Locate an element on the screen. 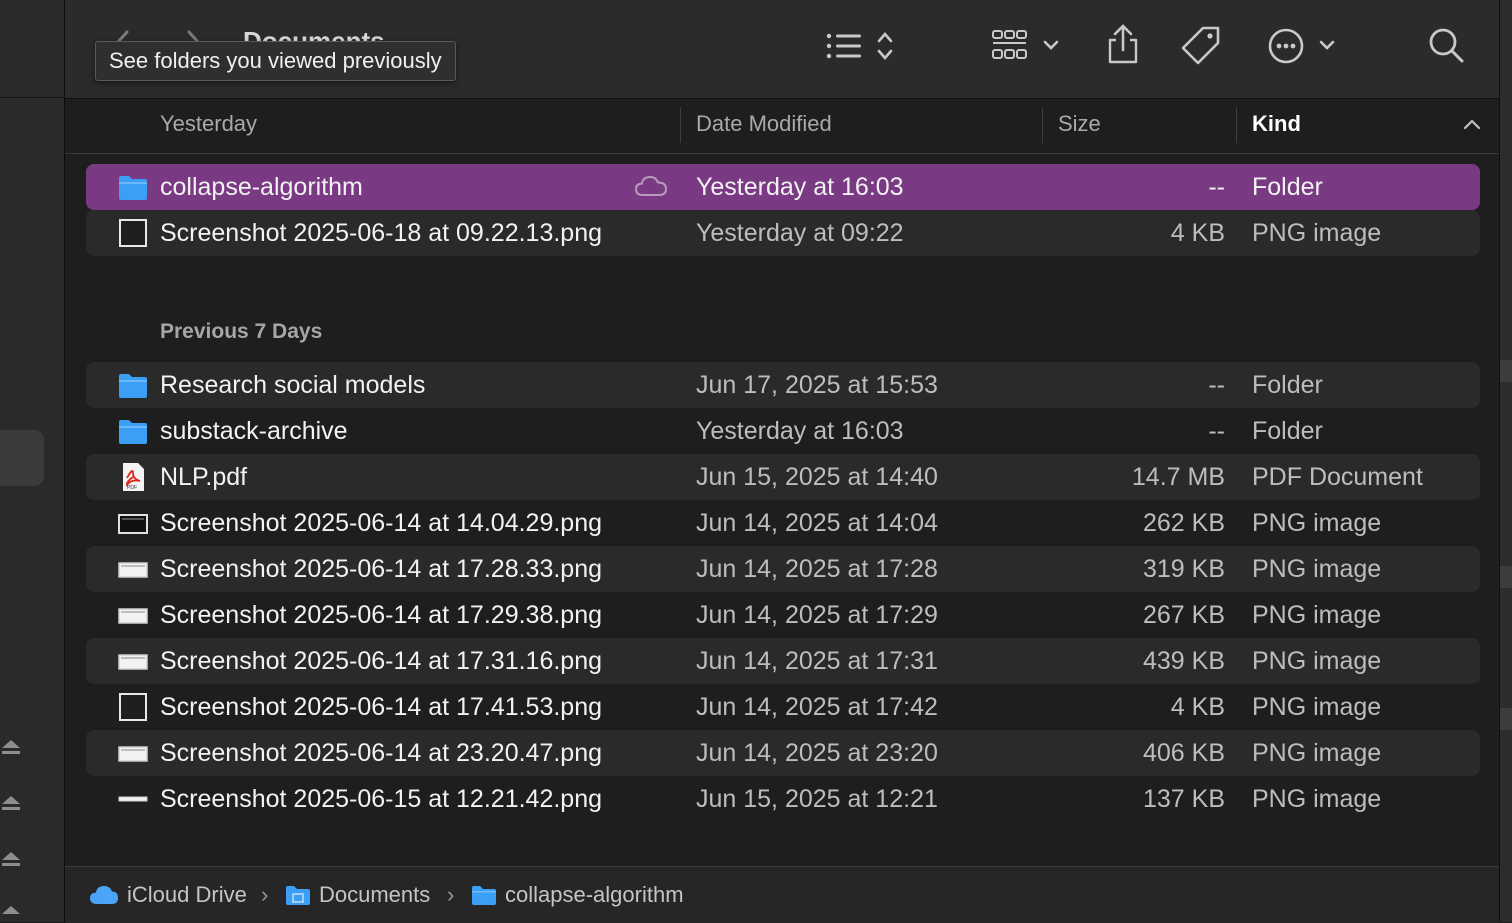  column-header: Yesterday Date Modified Size Kind is located at coordinates (782, 126).